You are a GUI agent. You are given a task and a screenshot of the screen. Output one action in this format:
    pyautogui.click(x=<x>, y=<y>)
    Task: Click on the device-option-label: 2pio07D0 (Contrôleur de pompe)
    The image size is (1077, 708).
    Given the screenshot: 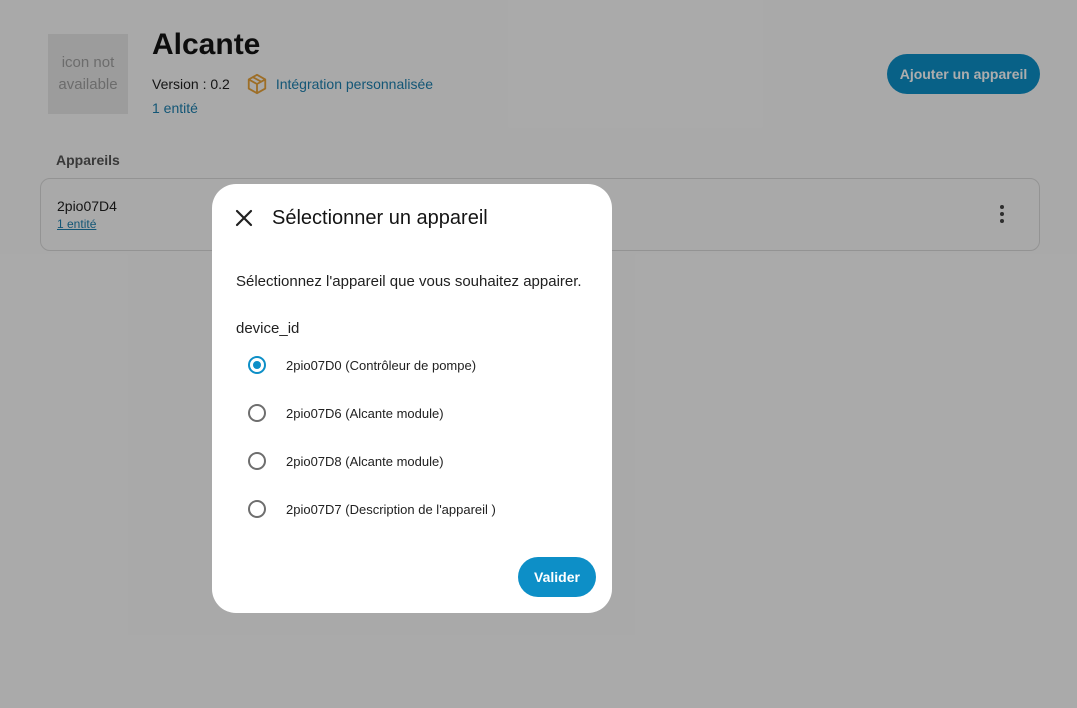 What is the action you would take?
    pyautogui.click(x=381, y=365)
    